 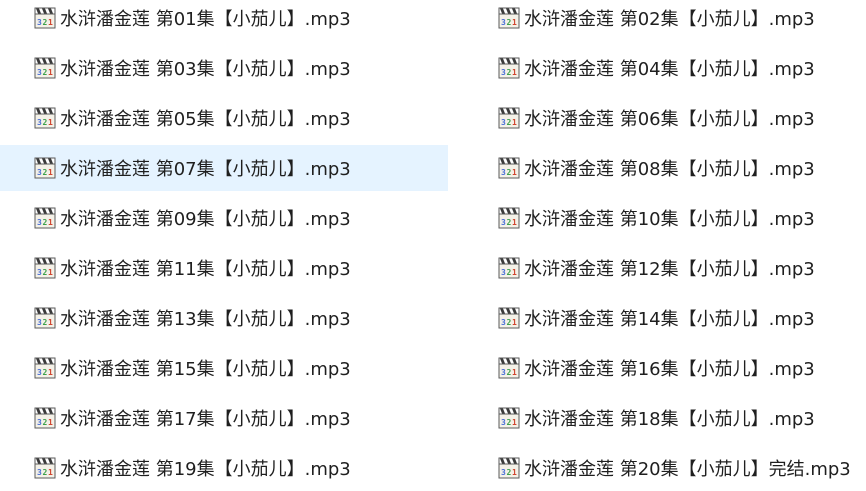 I want to click on file-name-label: 水浒潘金莲 第14集【小茄儿】.mp3, so click(x=669, y=319).